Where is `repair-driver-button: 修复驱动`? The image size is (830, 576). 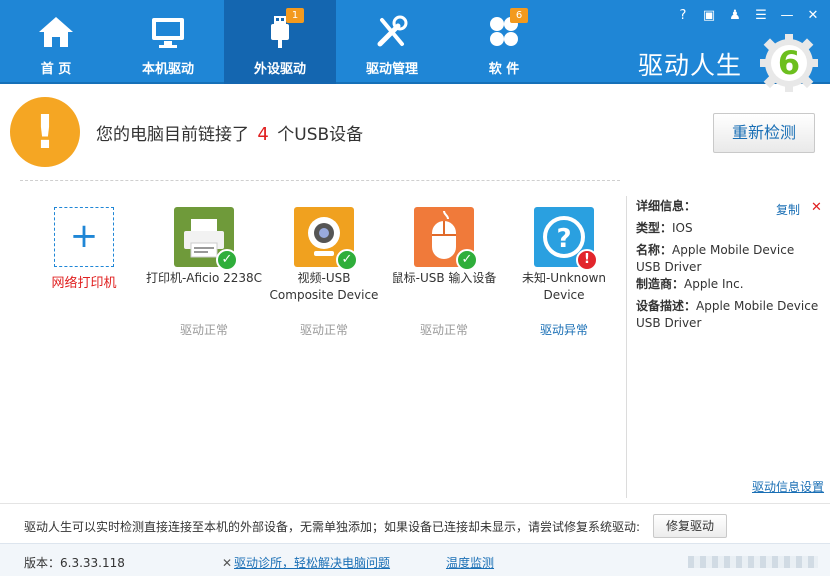 repair-driver-button: 修复驱动 is located at coordinates (690, 526).